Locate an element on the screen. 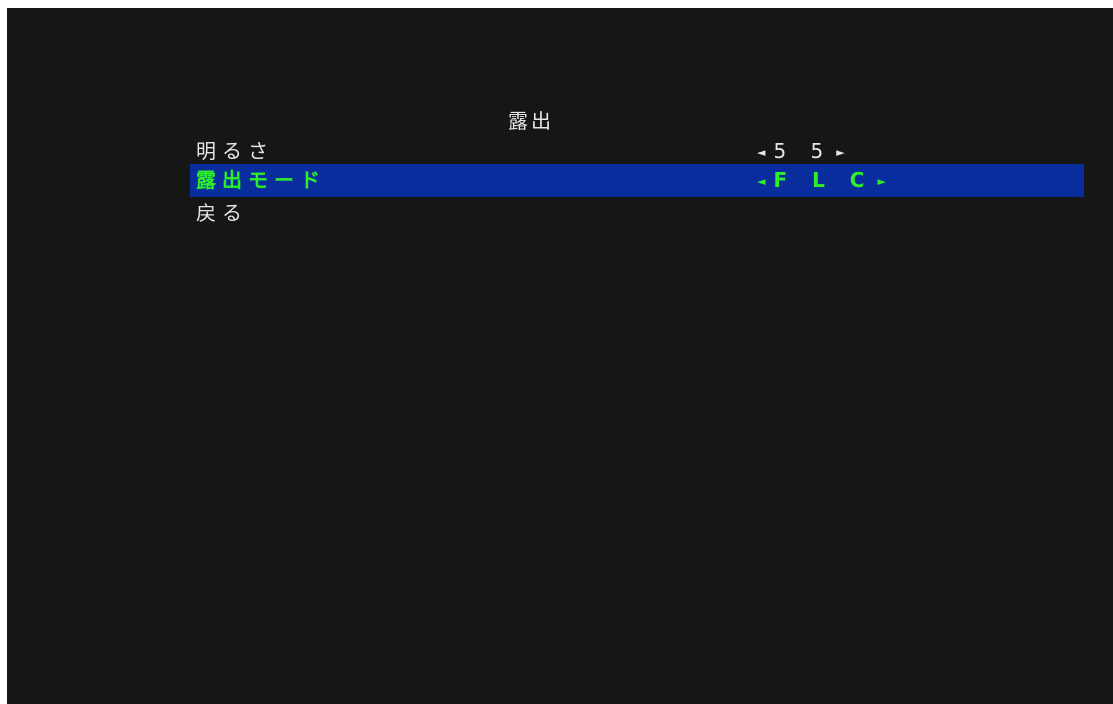 This screenshot has width=1113, height=704. exposure-mode-value: ◄ F L C ► is located at coordinates (823, 181).